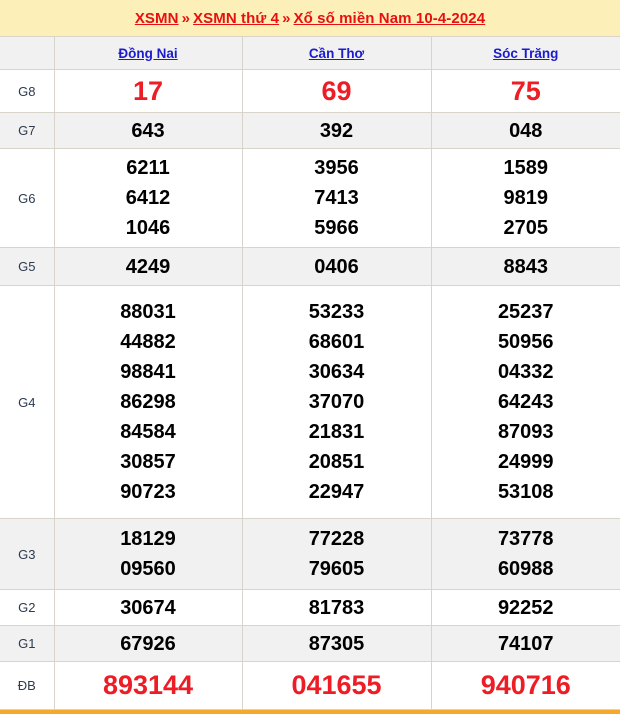 The width and height of the screenshot is (620, 714). What do you see at coordinates (526, 492) in the screenshot?
I see `lottery-number: 53108` at bounding box center [526, 492].